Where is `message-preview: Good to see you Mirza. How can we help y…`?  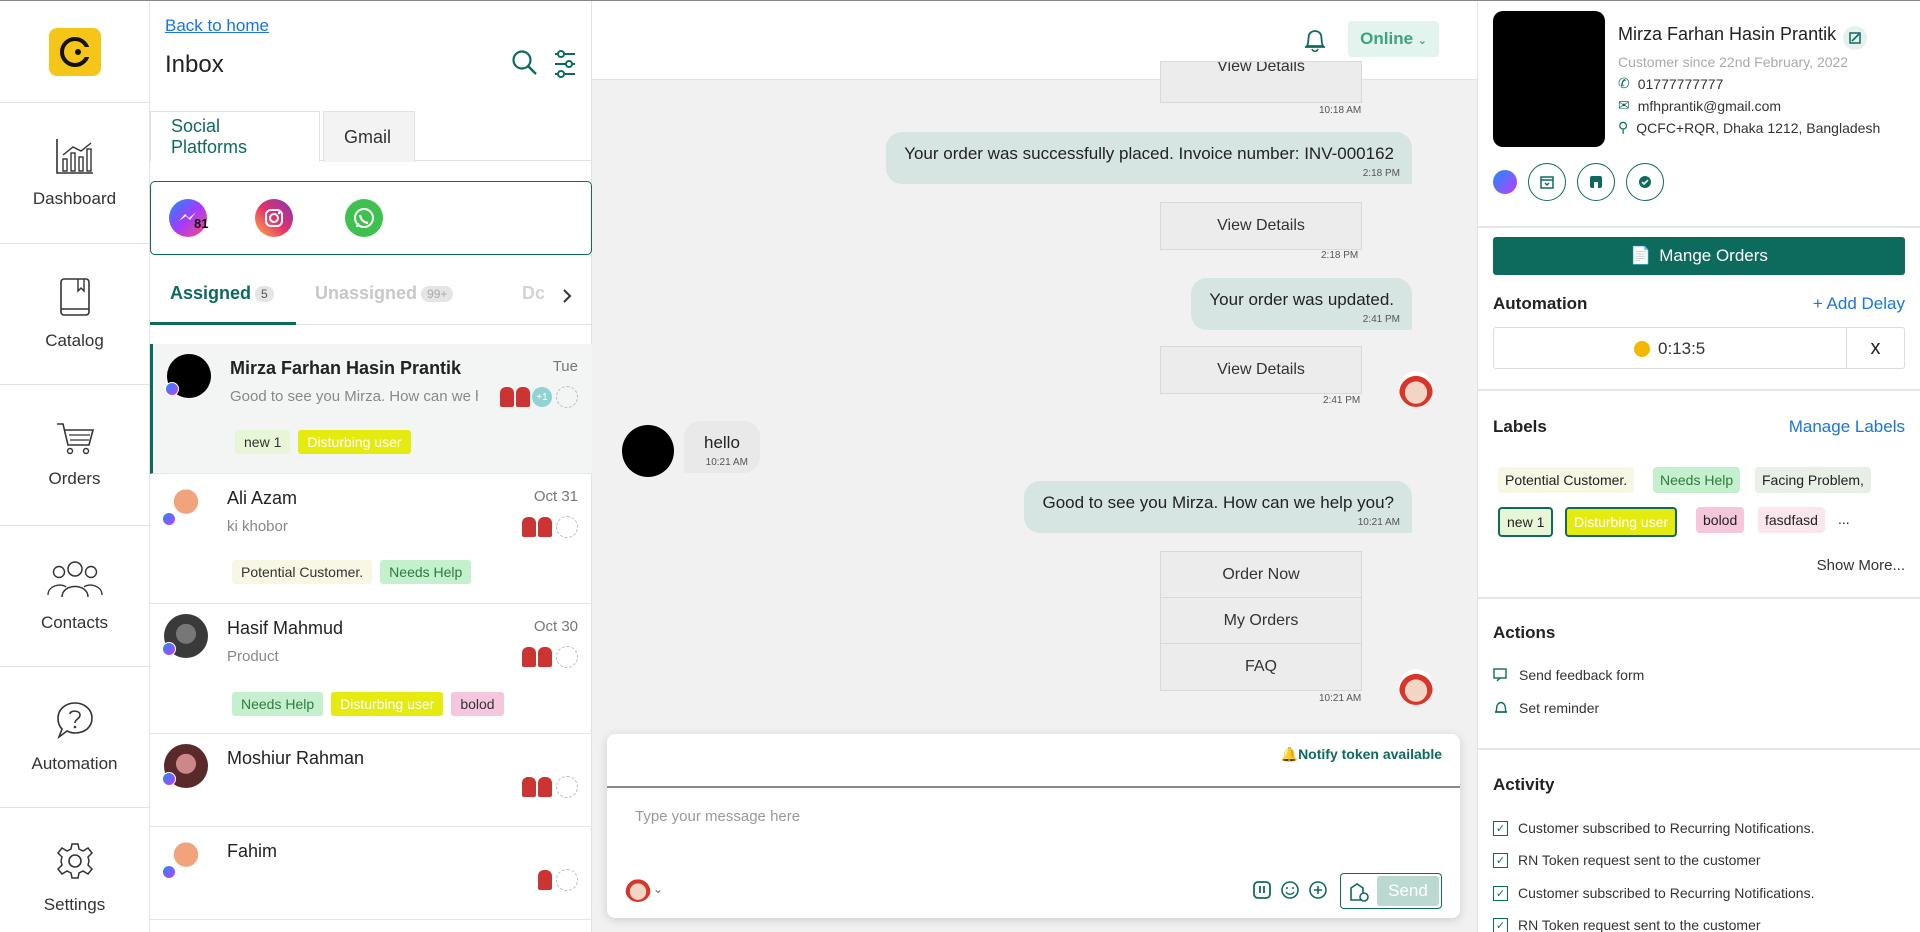 message-preview: Good to see you Mirza. How can we help y… is located at coordinates (354, 396).